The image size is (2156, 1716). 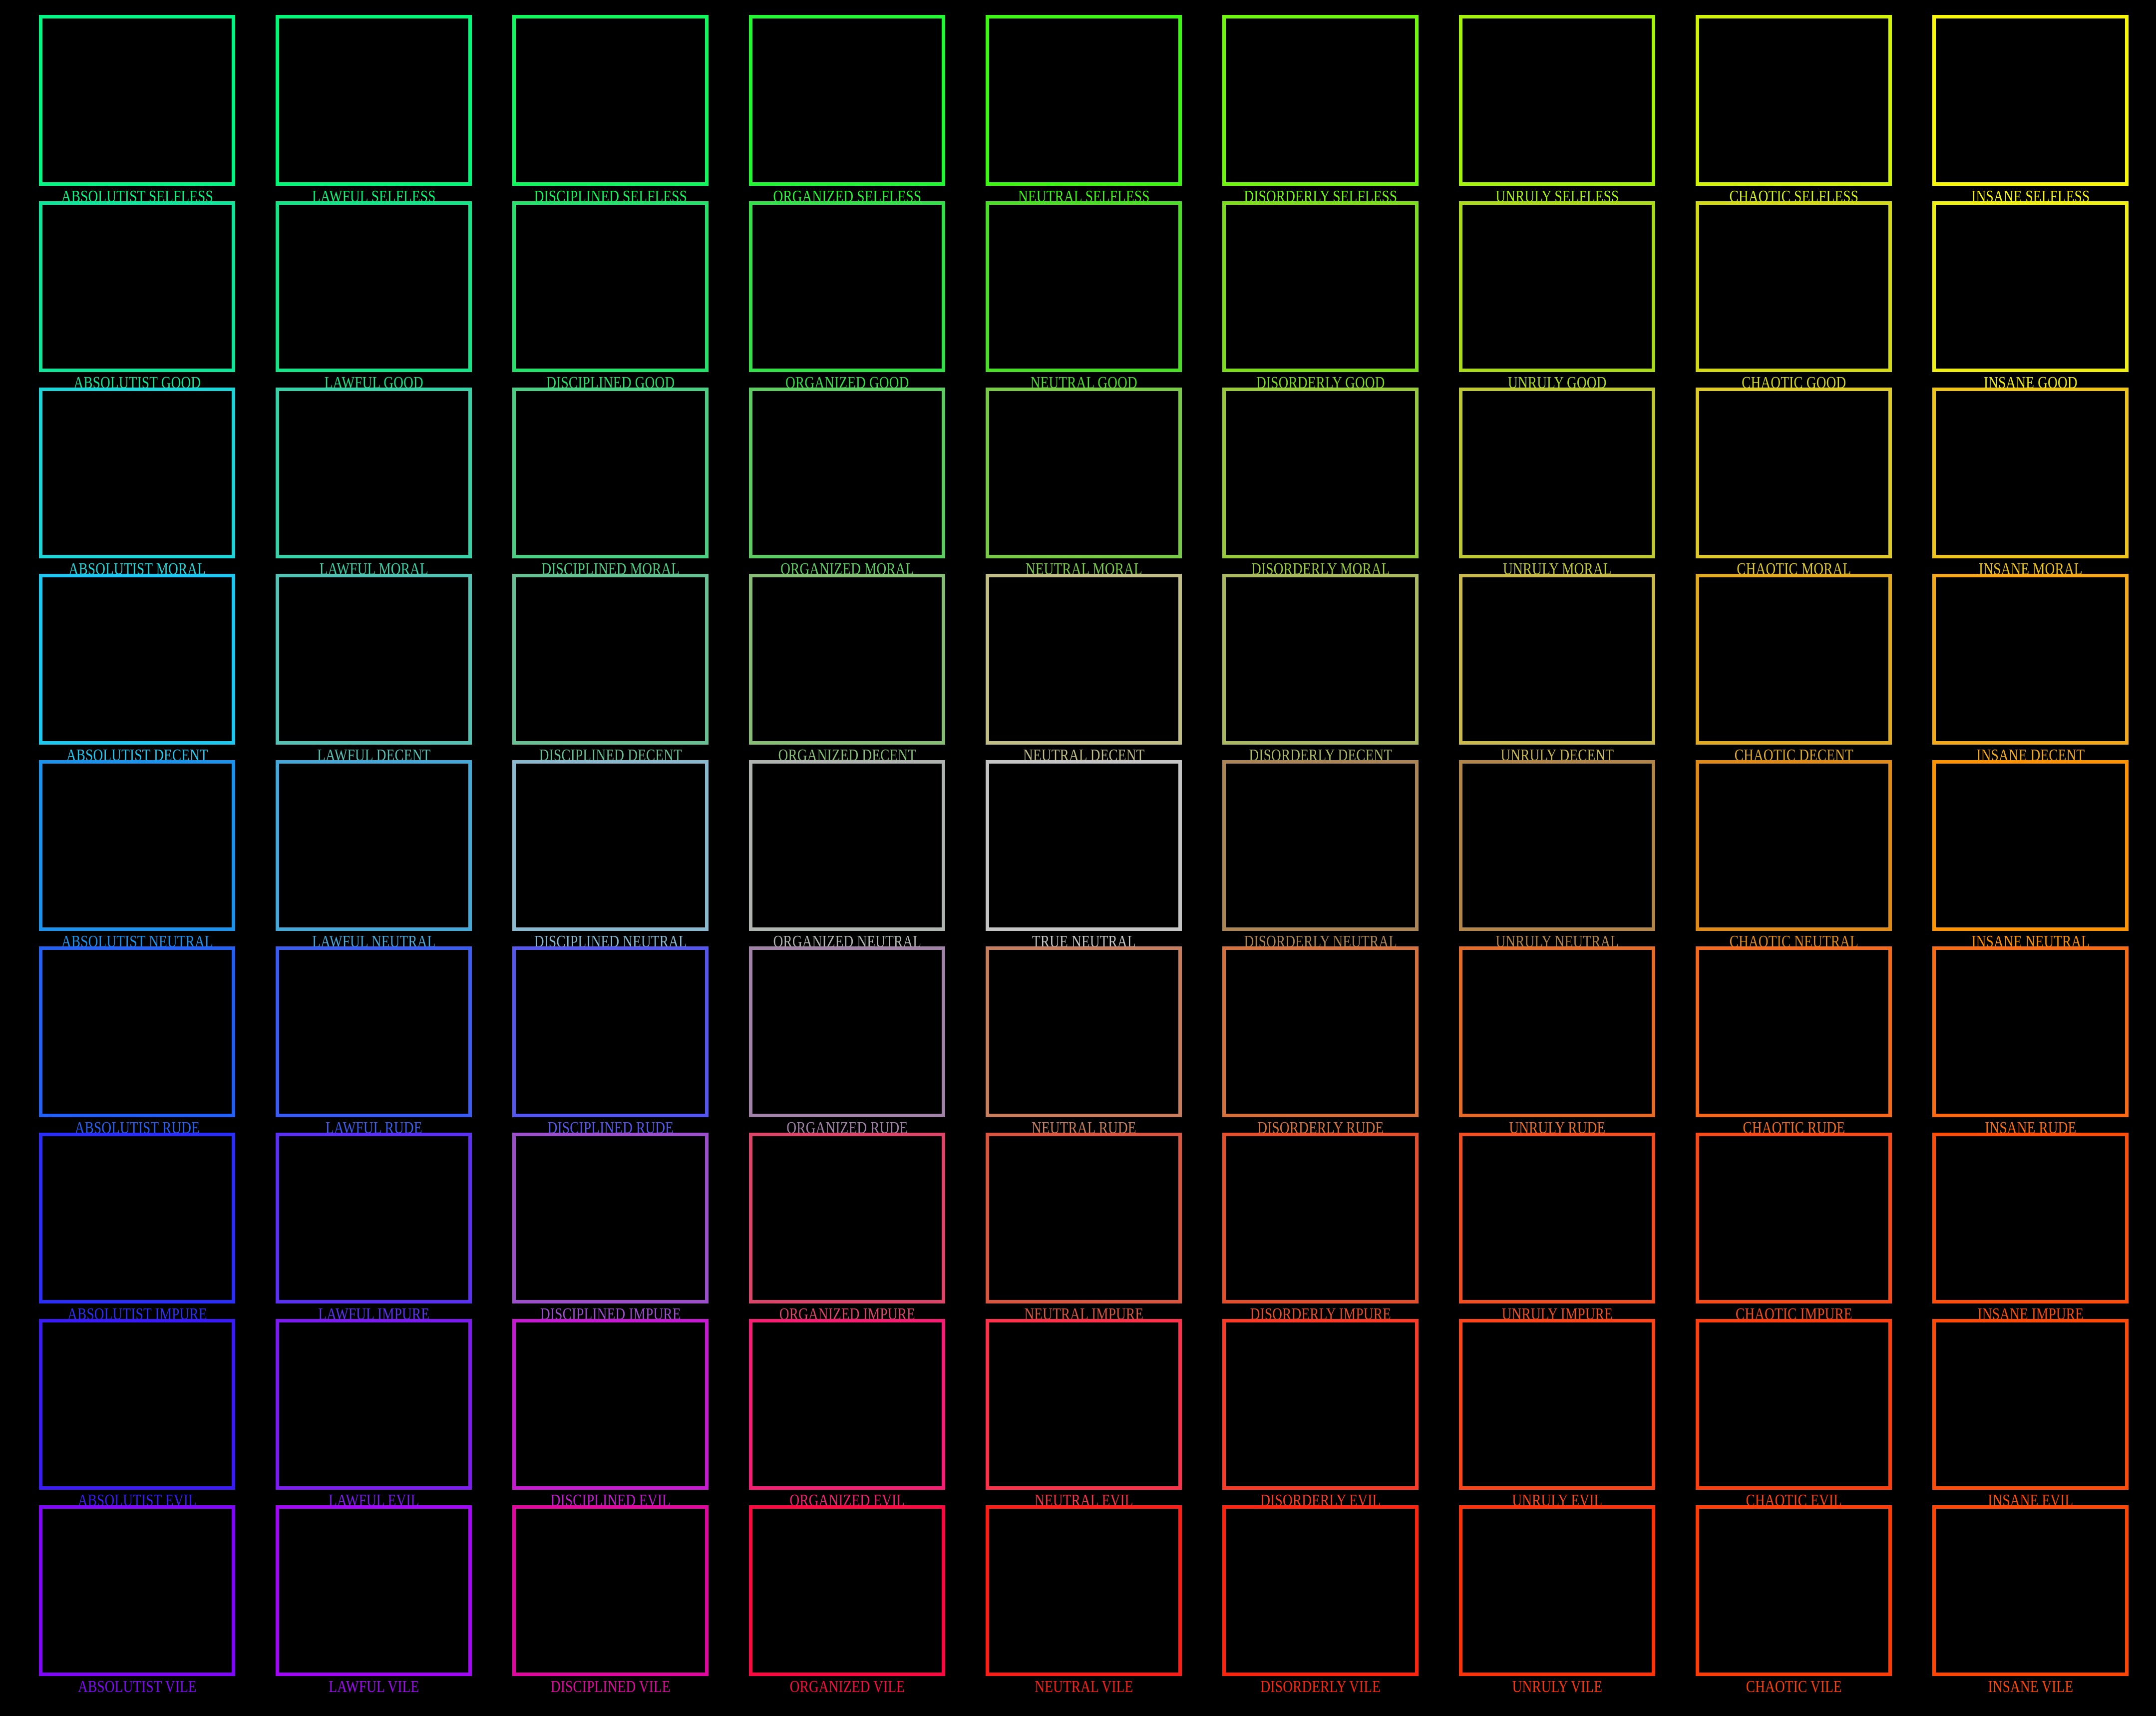 I want to click on alignment-cell: INSANE SELFLESS, so click(x=2031, y=110).